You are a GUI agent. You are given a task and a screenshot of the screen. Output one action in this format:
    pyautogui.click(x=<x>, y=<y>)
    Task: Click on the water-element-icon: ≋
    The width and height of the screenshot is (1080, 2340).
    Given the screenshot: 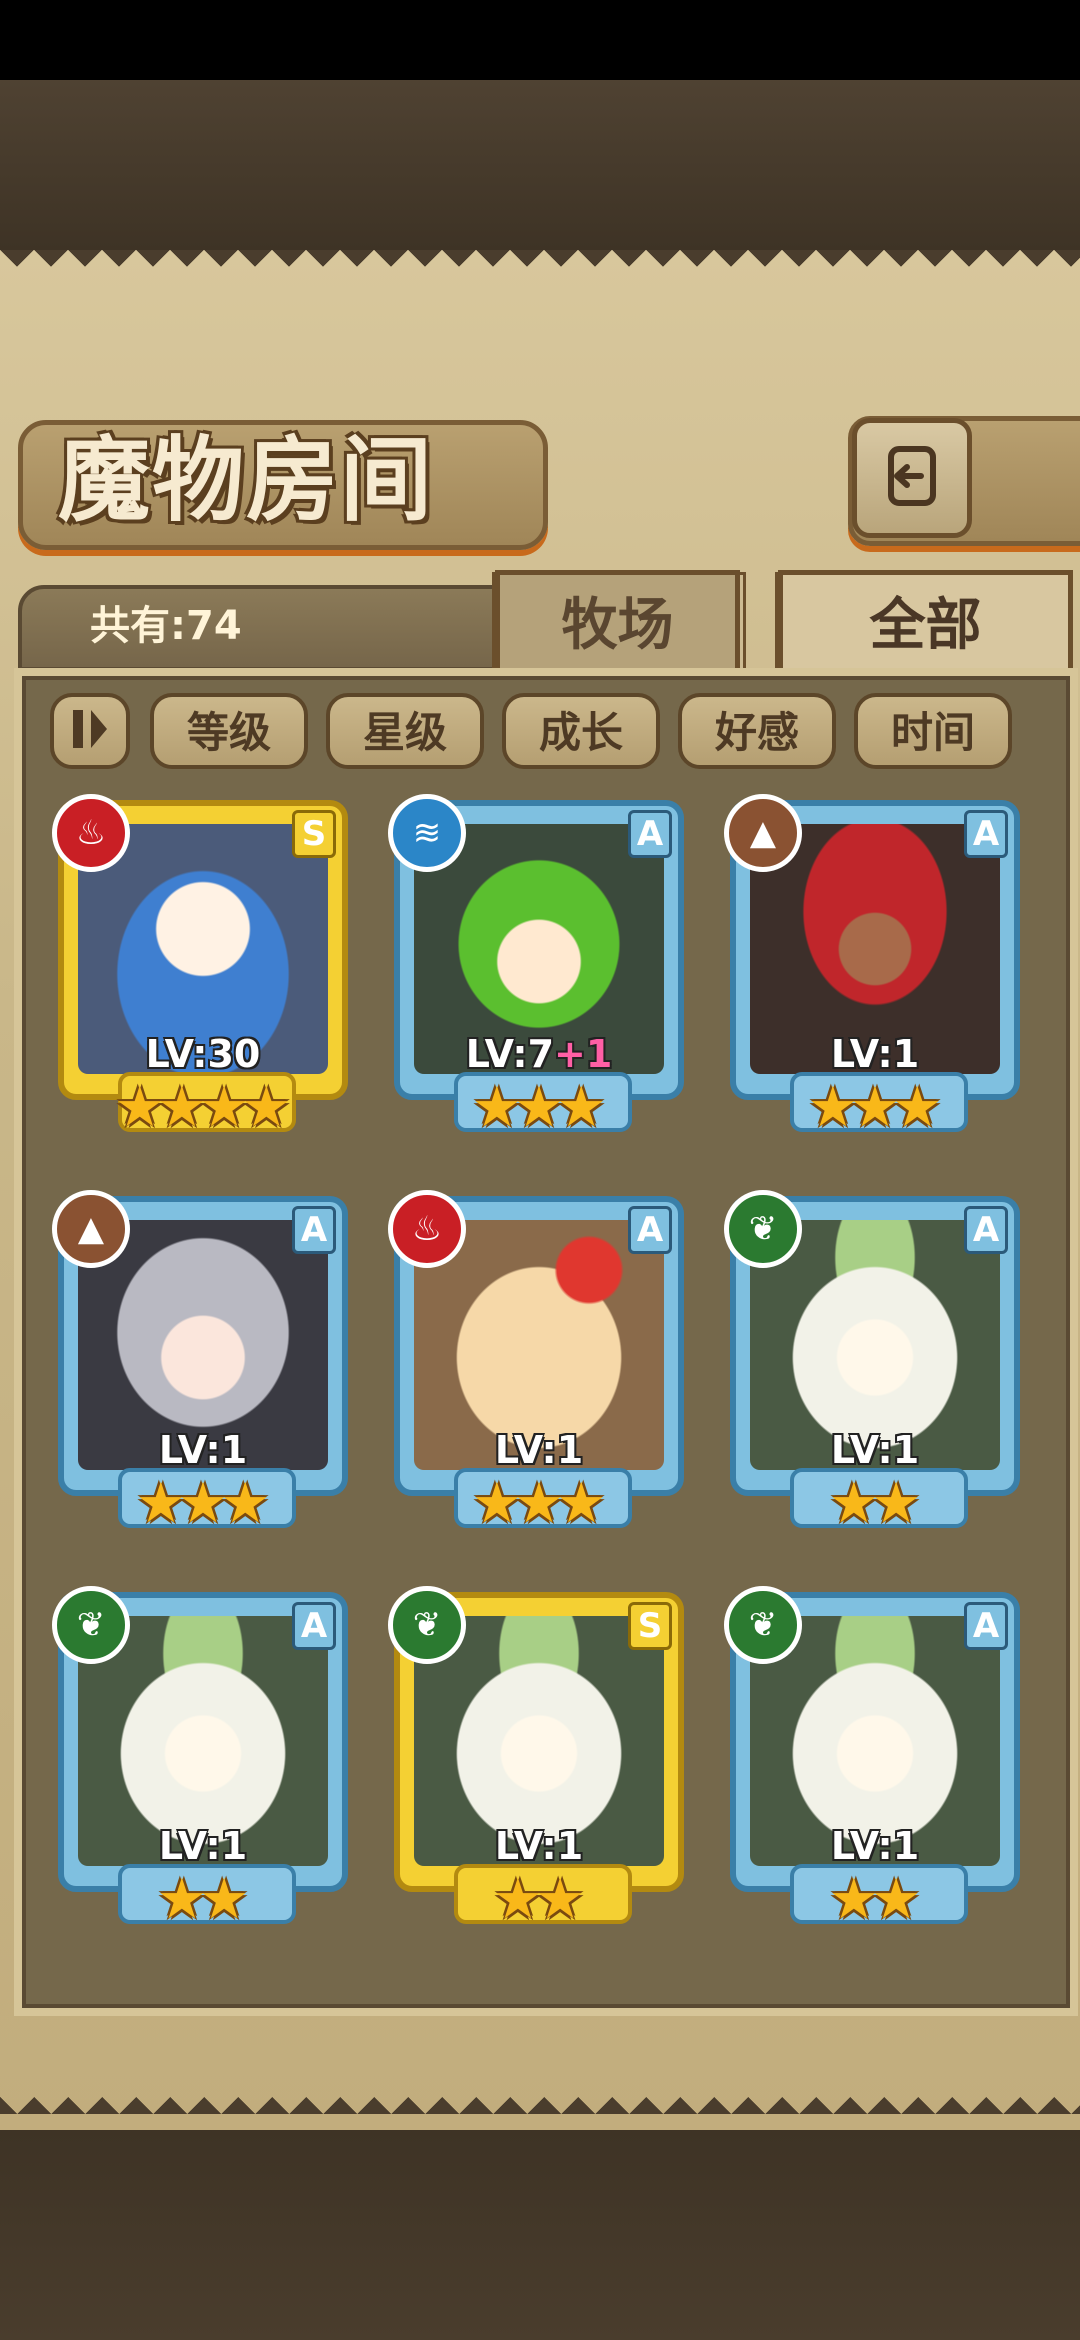 What is the action you would take?
    pyautogui.click(x=427, y=833)
    